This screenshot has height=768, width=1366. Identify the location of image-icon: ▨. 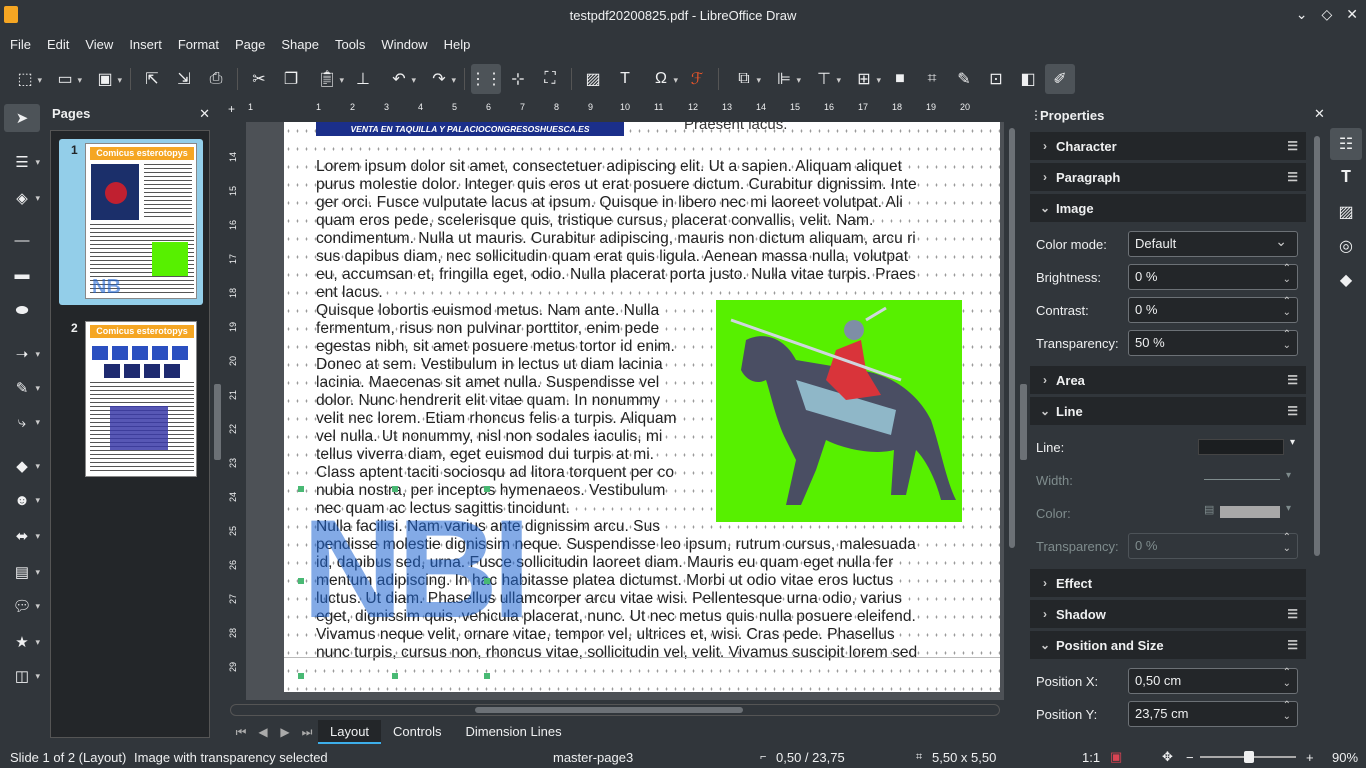
(593, 79).